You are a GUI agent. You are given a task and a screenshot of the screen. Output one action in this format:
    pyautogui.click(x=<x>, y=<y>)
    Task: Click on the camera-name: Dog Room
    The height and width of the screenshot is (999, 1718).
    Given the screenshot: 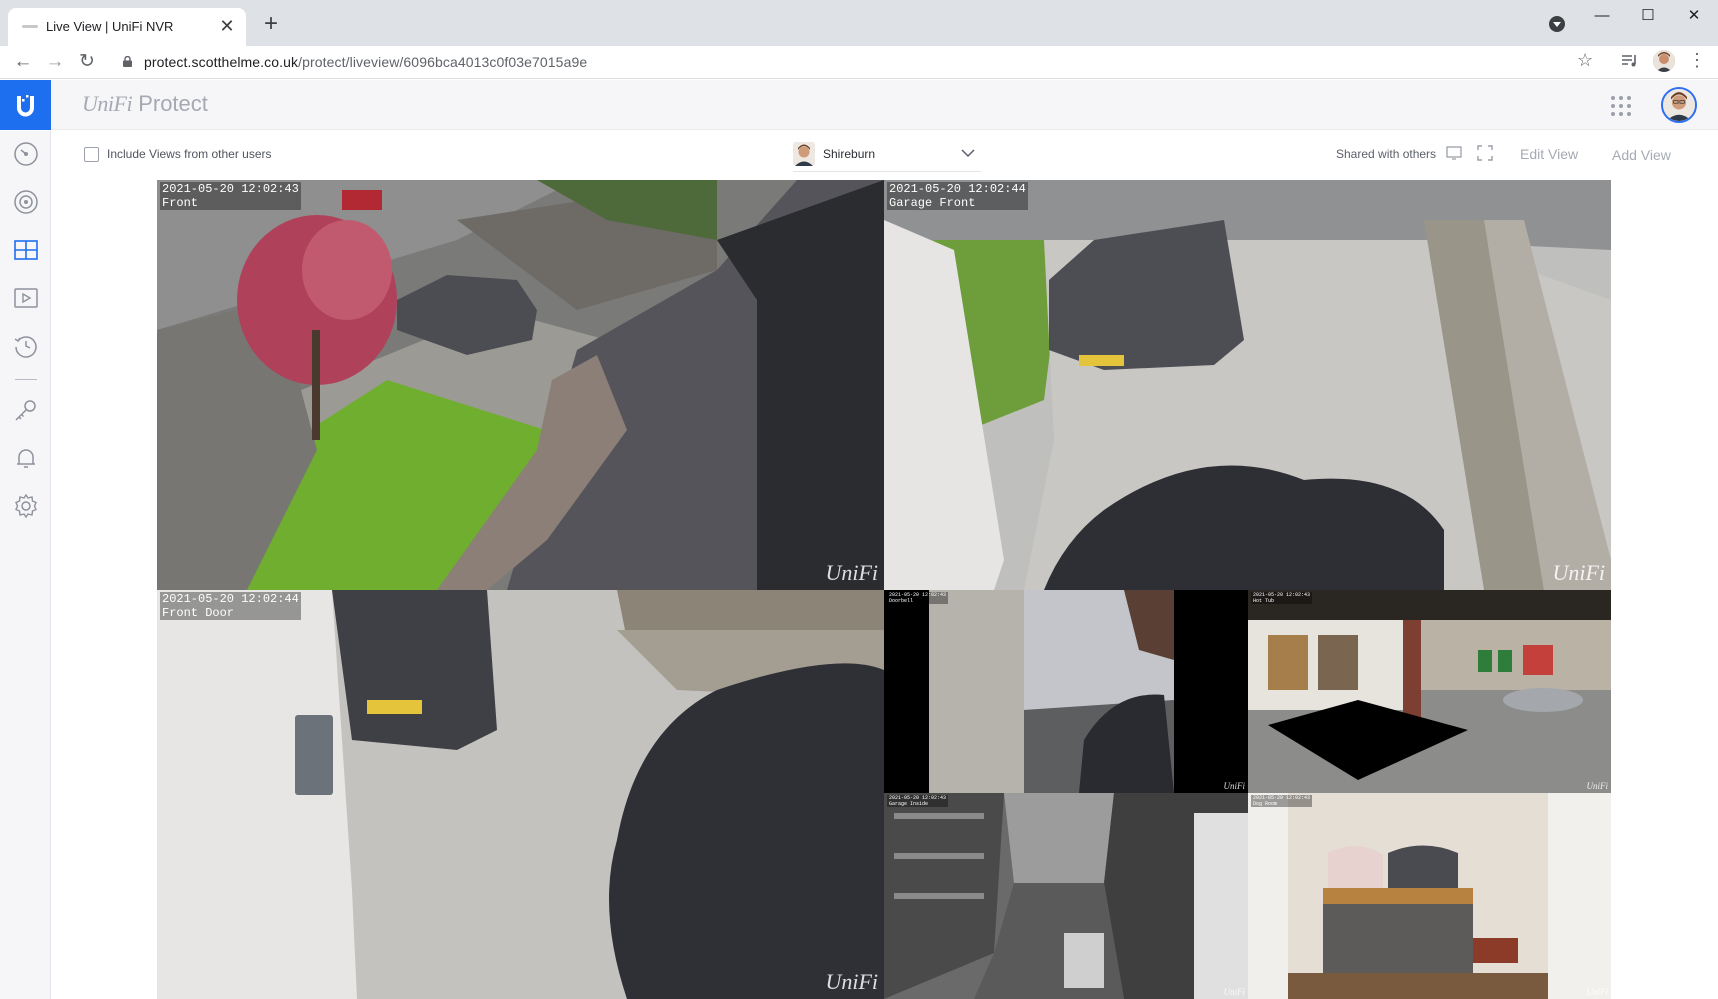 What is the action you would take?
    pyautogui.click(x=1265, y=804)
    